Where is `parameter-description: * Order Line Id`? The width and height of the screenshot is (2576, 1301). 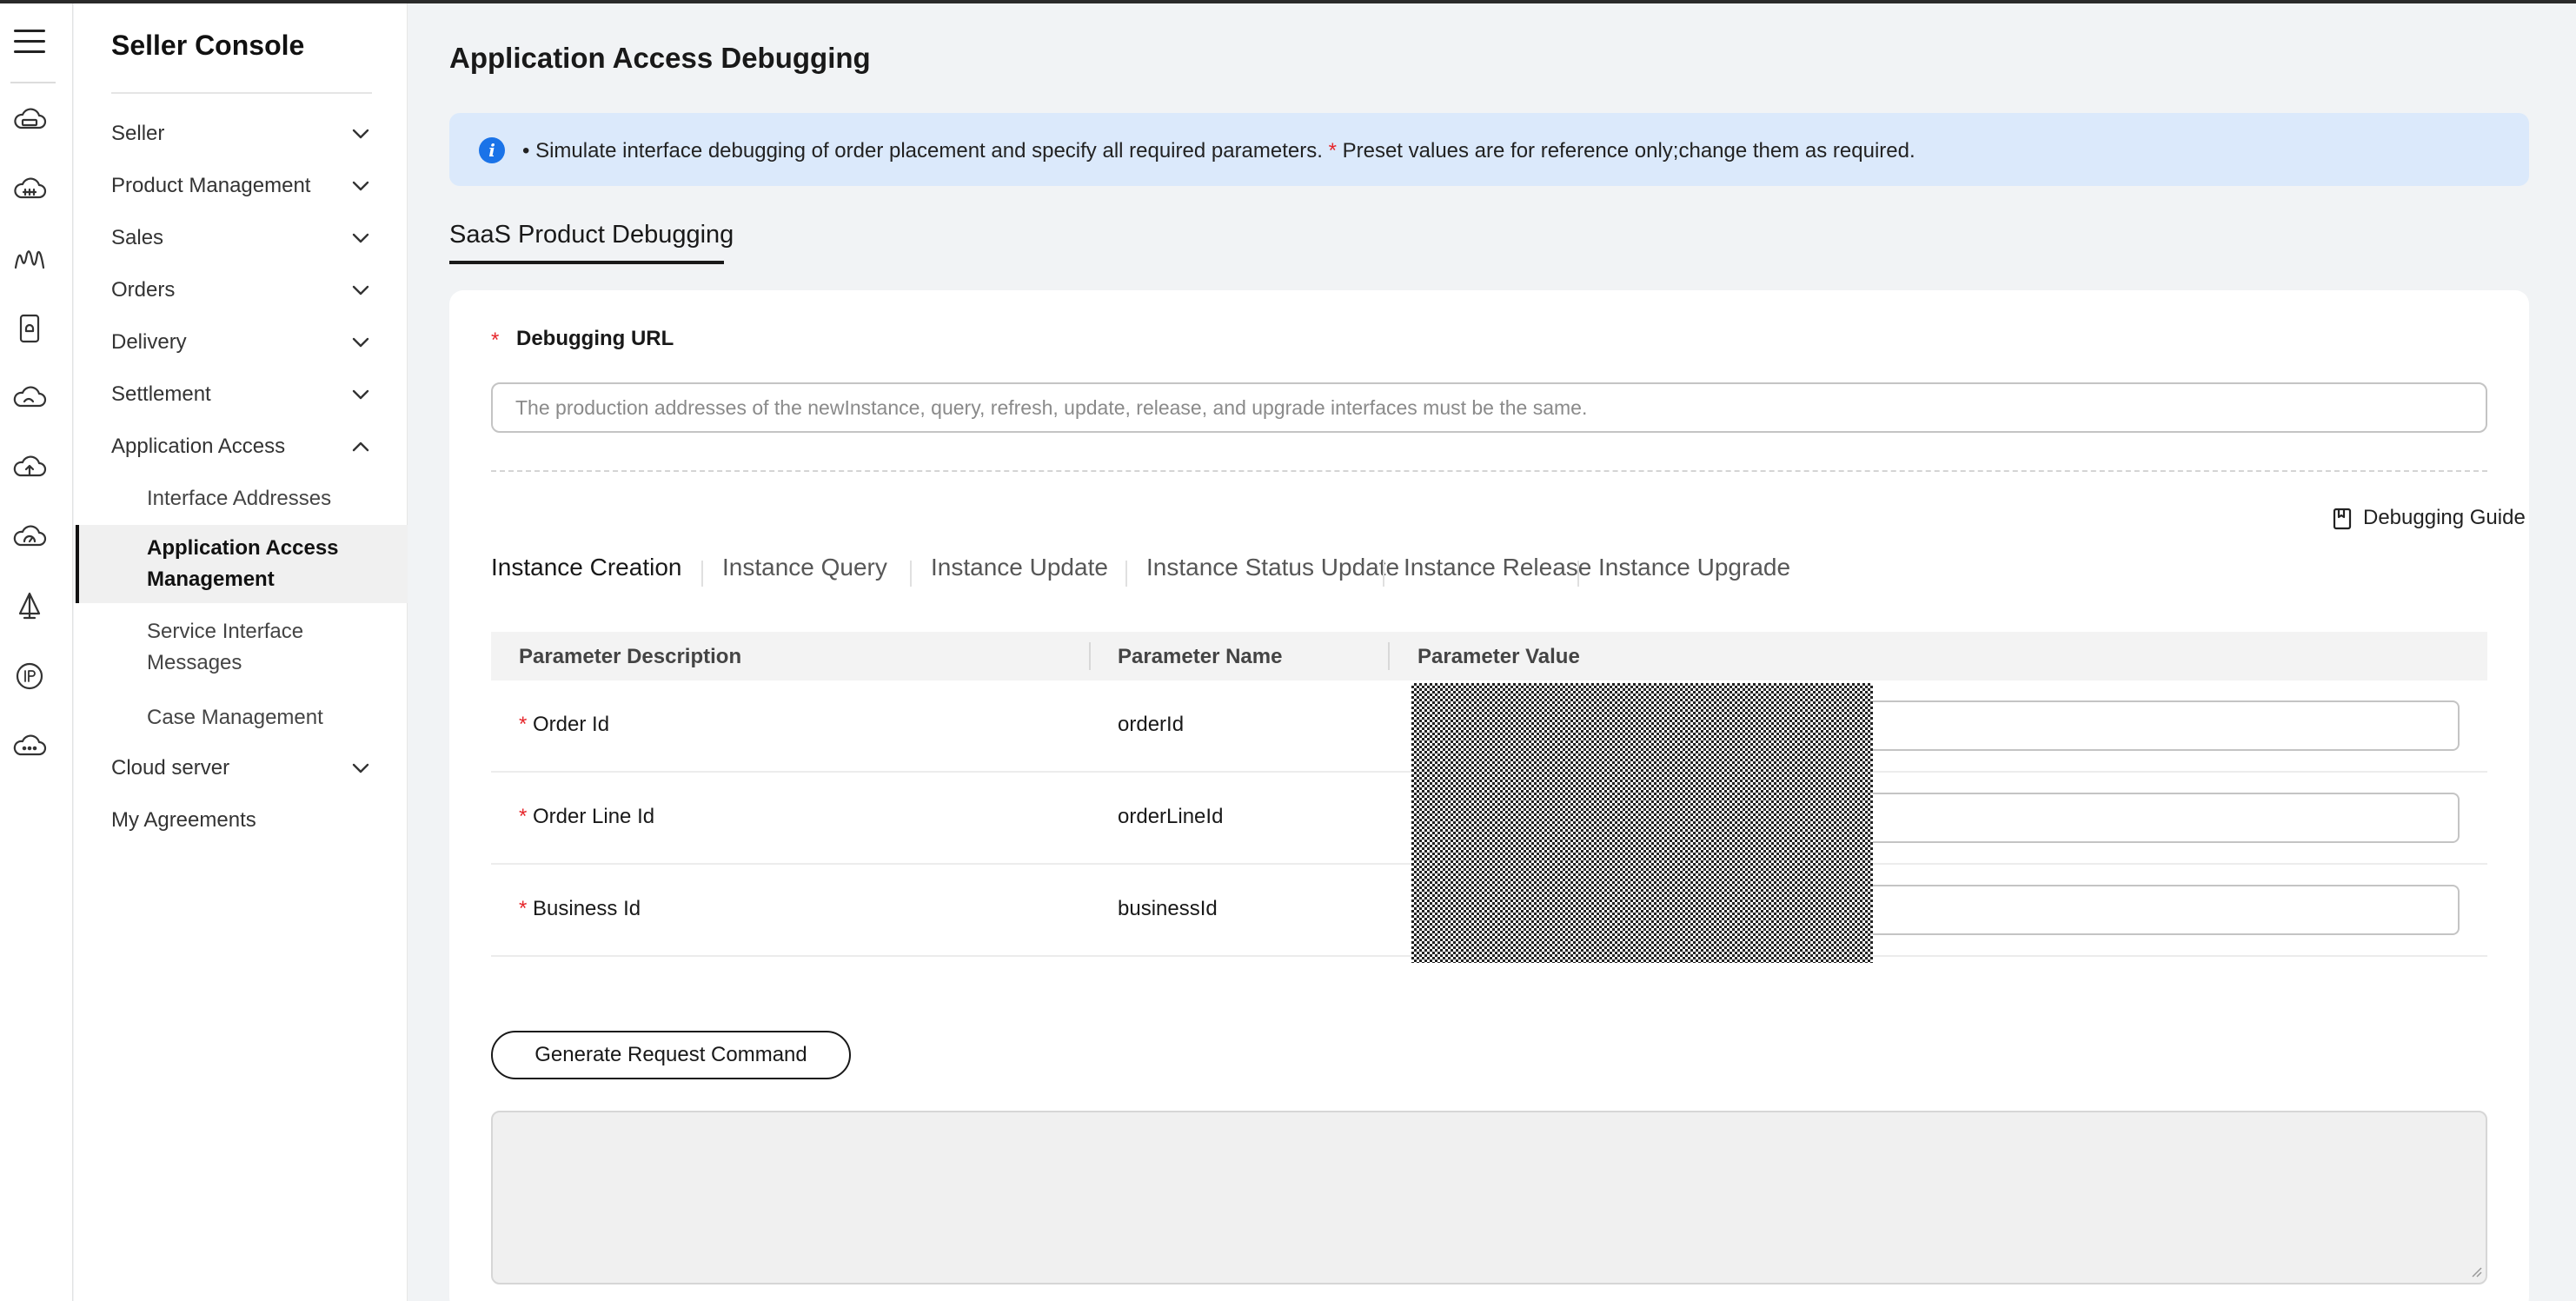
parameter-description: * Order Line Id is located at coordinates (586, 817).